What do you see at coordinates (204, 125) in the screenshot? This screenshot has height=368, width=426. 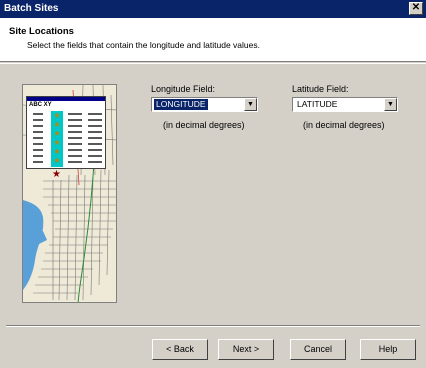 I see `longitude-hint: (in decimal degrees)` at bounding box center [204, 125].